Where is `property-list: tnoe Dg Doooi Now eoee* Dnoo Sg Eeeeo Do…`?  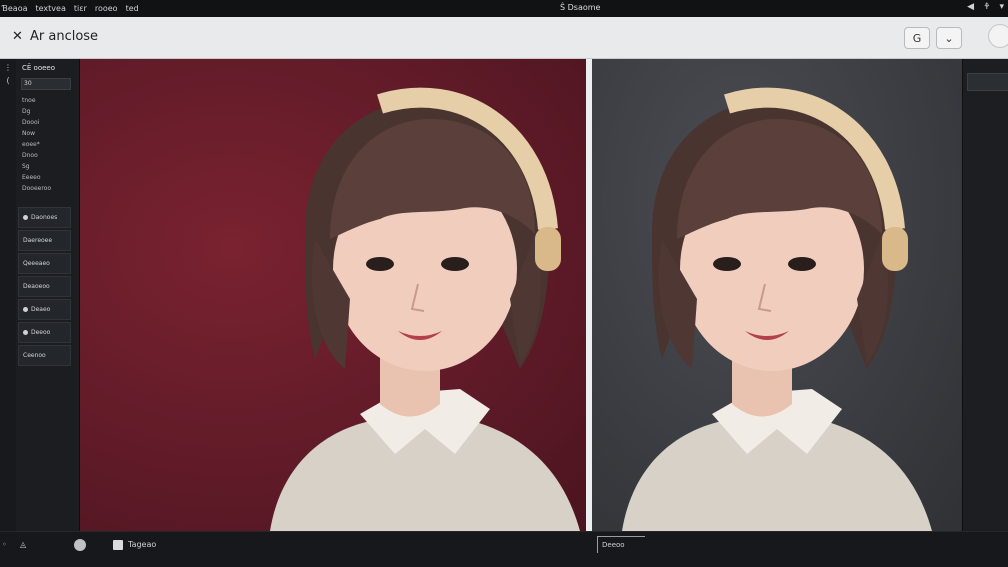
property-list: tnoe Dg Doooi Now eoee* Dnoo Sg Eeeeo Do… is located at coordinates (36, 144).